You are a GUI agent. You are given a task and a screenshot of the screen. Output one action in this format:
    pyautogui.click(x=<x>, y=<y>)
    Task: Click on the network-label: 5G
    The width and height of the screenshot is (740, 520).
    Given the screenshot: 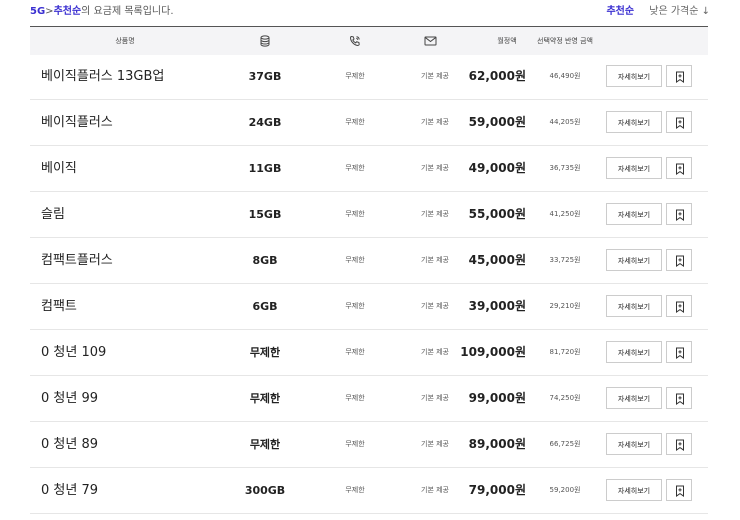 What is the action you would take?
    pyautogui.click(x=38, y=11)
    